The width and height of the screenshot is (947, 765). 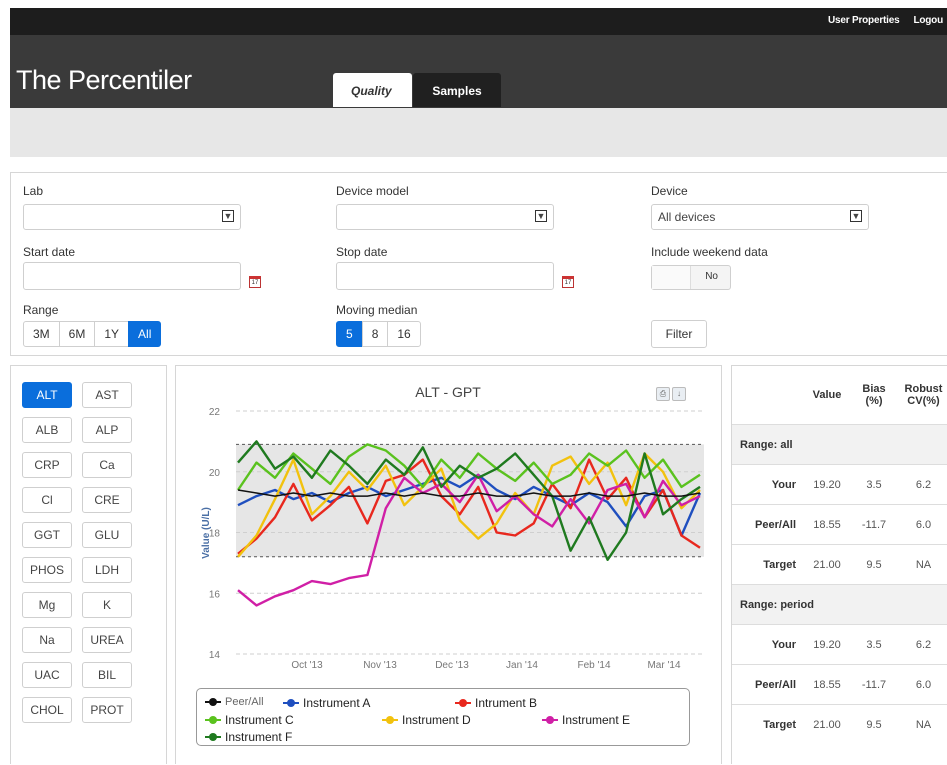 I want to click on analyte-button-alb: ALB, so click(x=47, y=430).